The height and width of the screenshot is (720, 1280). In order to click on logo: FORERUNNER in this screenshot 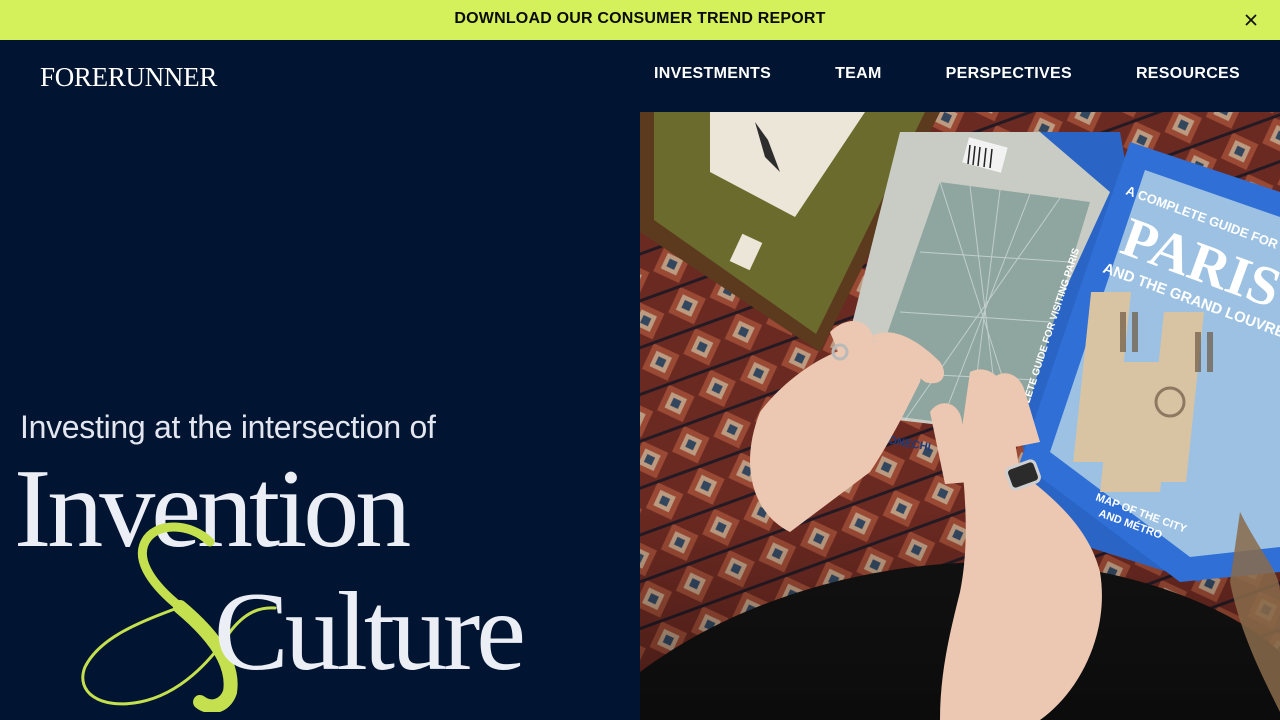, I will do `click(128, 77)`.